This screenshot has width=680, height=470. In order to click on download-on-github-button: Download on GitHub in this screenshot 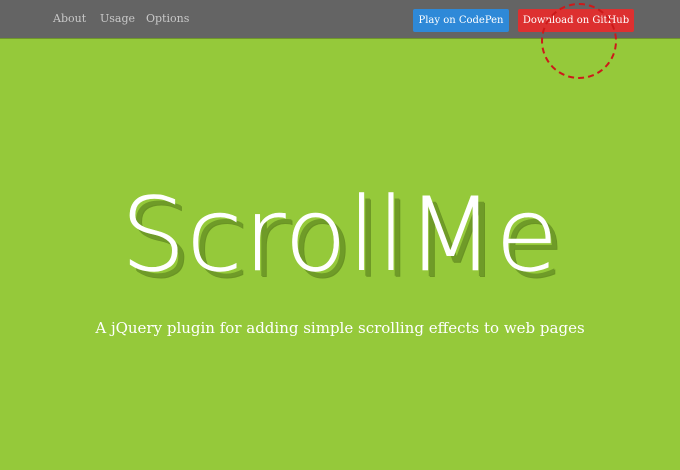, I will do `click(576, 20)`.